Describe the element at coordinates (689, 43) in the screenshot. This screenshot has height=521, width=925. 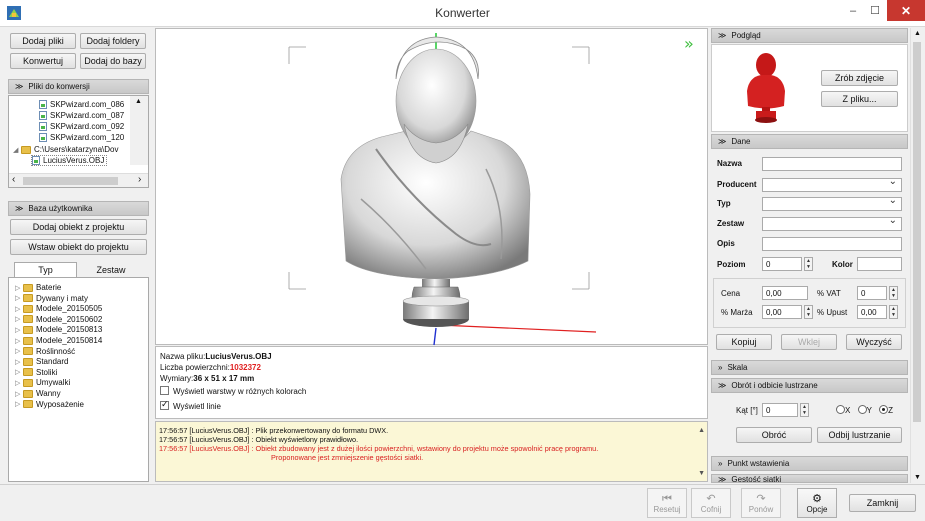
I see `expand-panel-icon: »` at that location.